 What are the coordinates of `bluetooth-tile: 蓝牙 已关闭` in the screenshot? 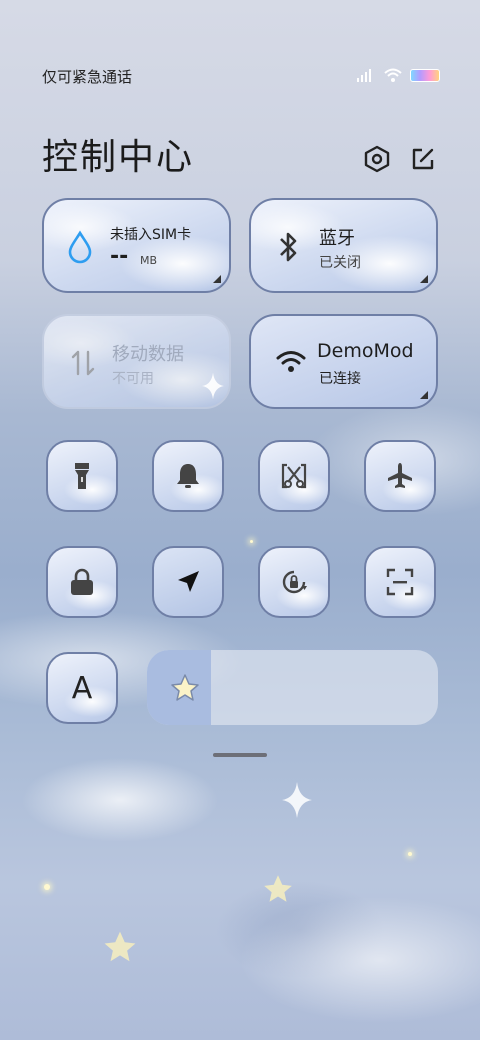 It's located at (343, 245).